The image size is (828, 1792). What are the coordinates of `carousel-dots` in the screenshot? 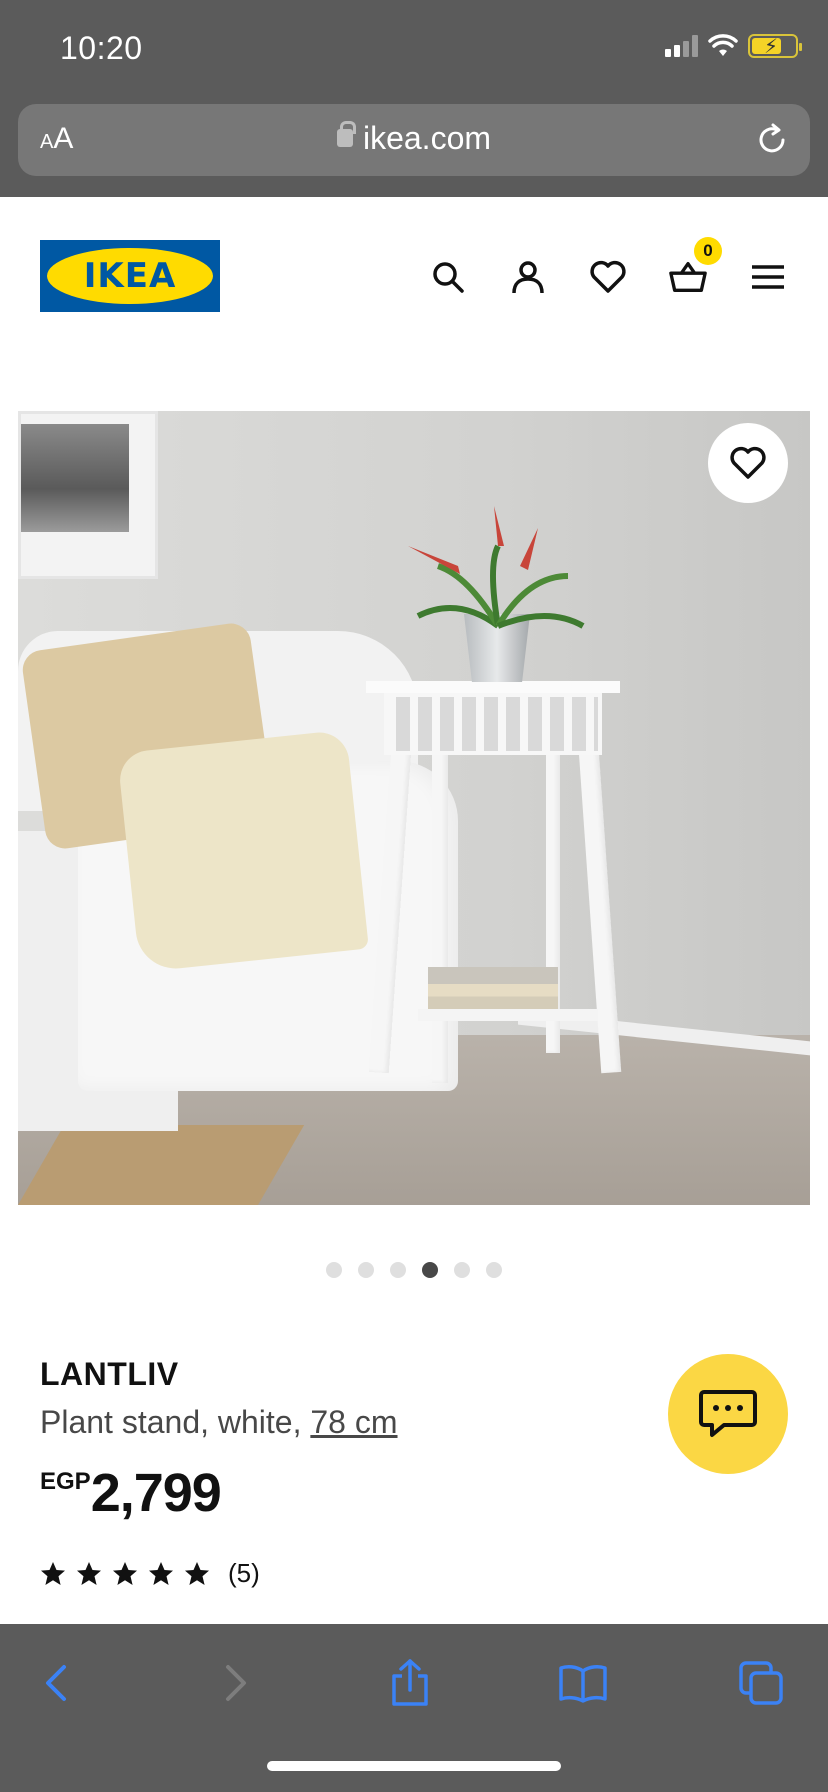 It's located at (414, 1270).